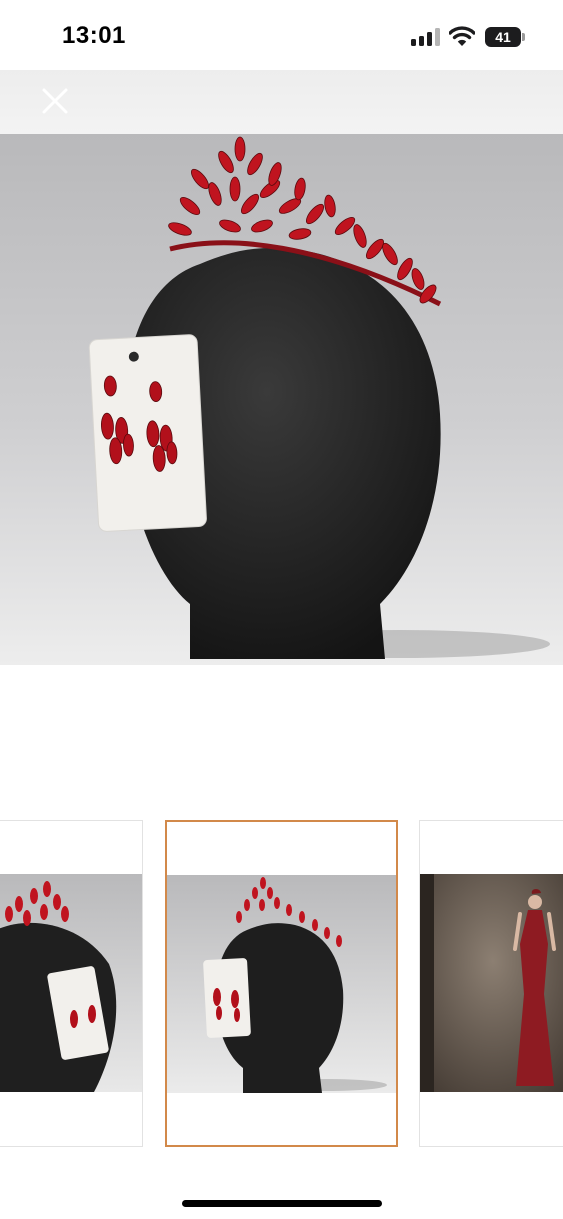 The height and width of the screenshot is (1219, 563). Describe the element at coordinates (523, 37) in the screenshot. I see `battery-tip` at that location.